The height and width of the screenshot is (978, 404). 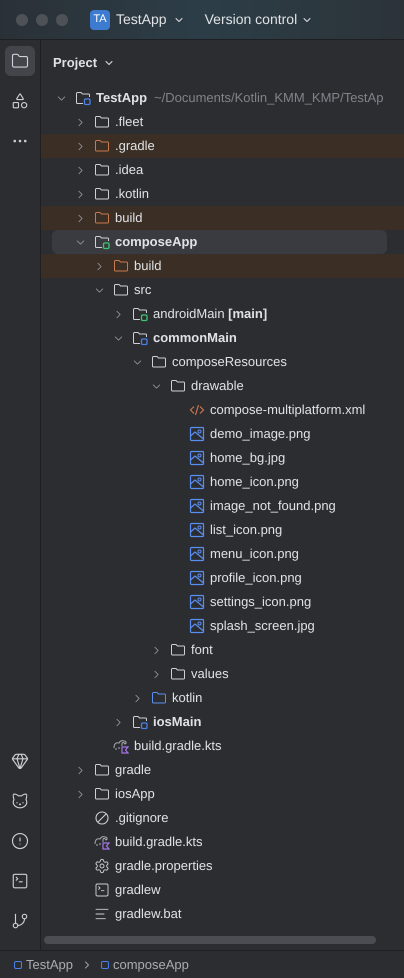 I want to click on project-badge: TA, so click(x=100, y=20).